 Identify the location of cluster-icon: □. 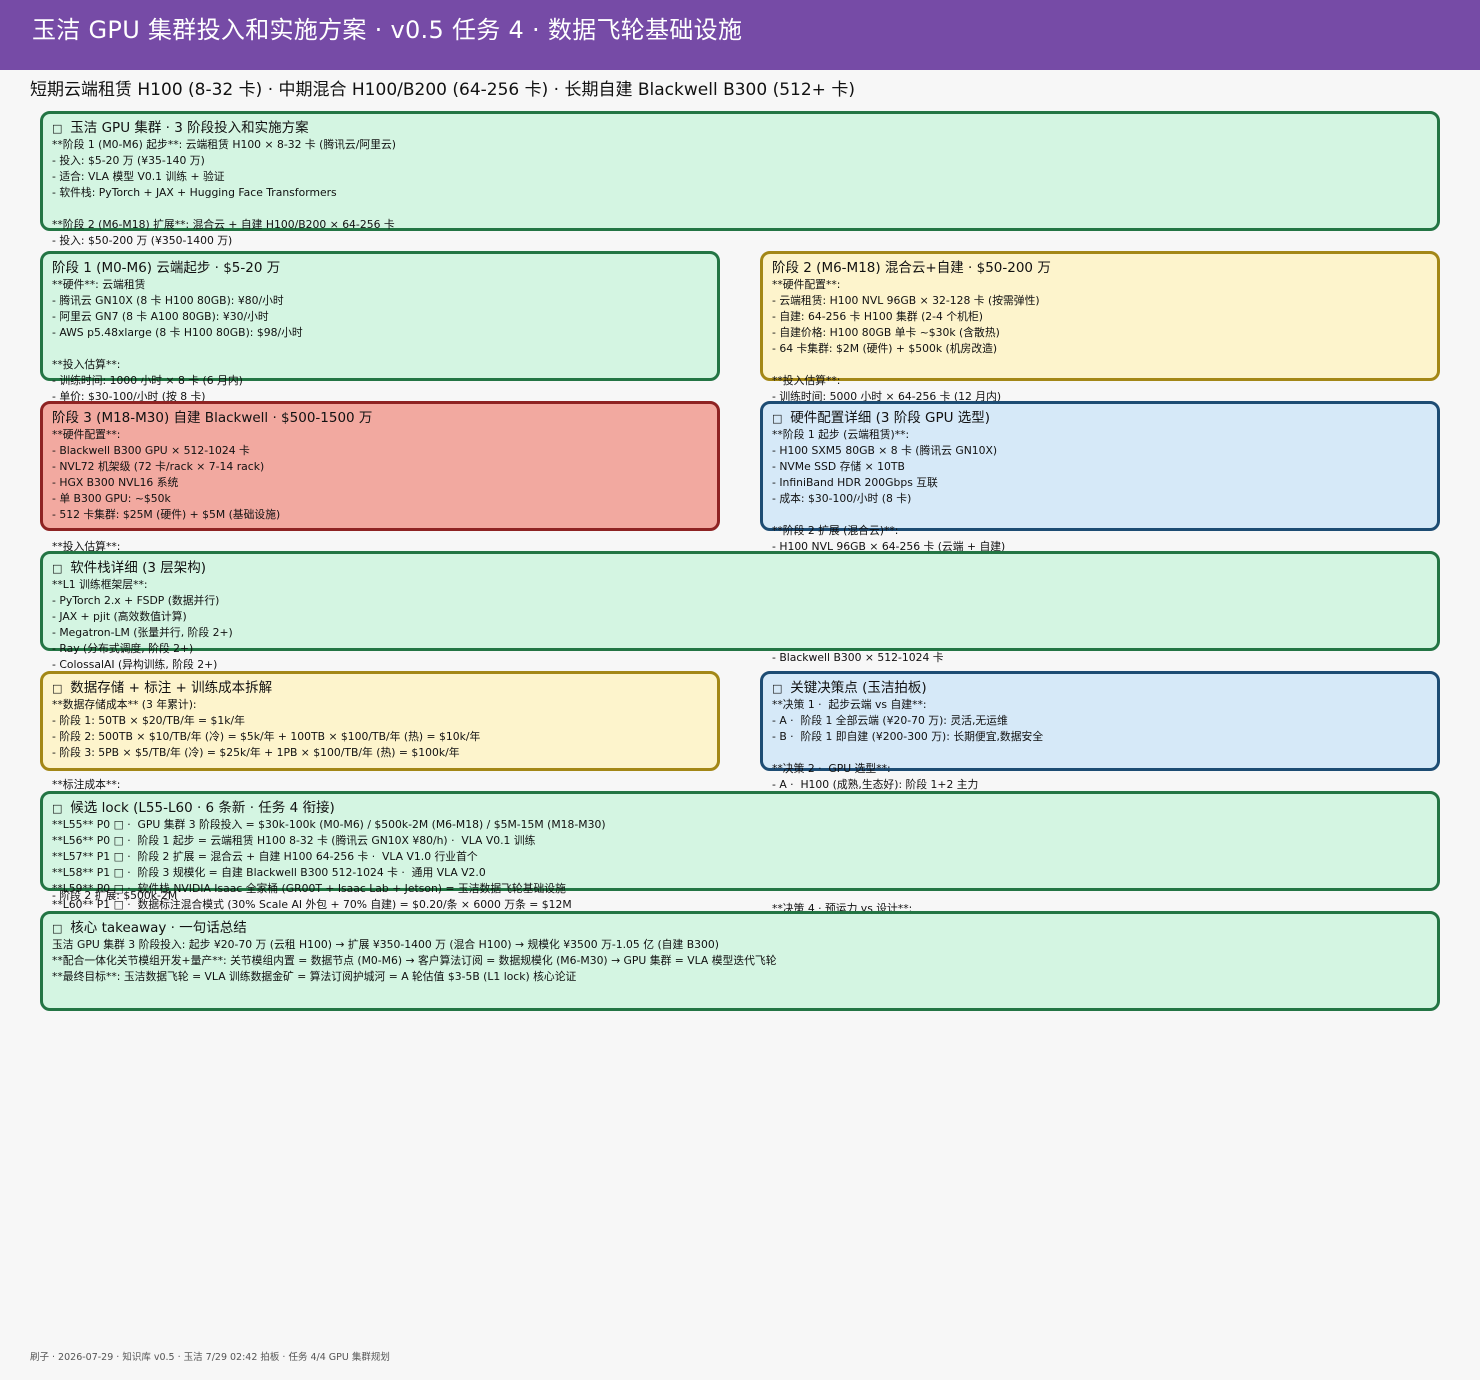
(57, 128).